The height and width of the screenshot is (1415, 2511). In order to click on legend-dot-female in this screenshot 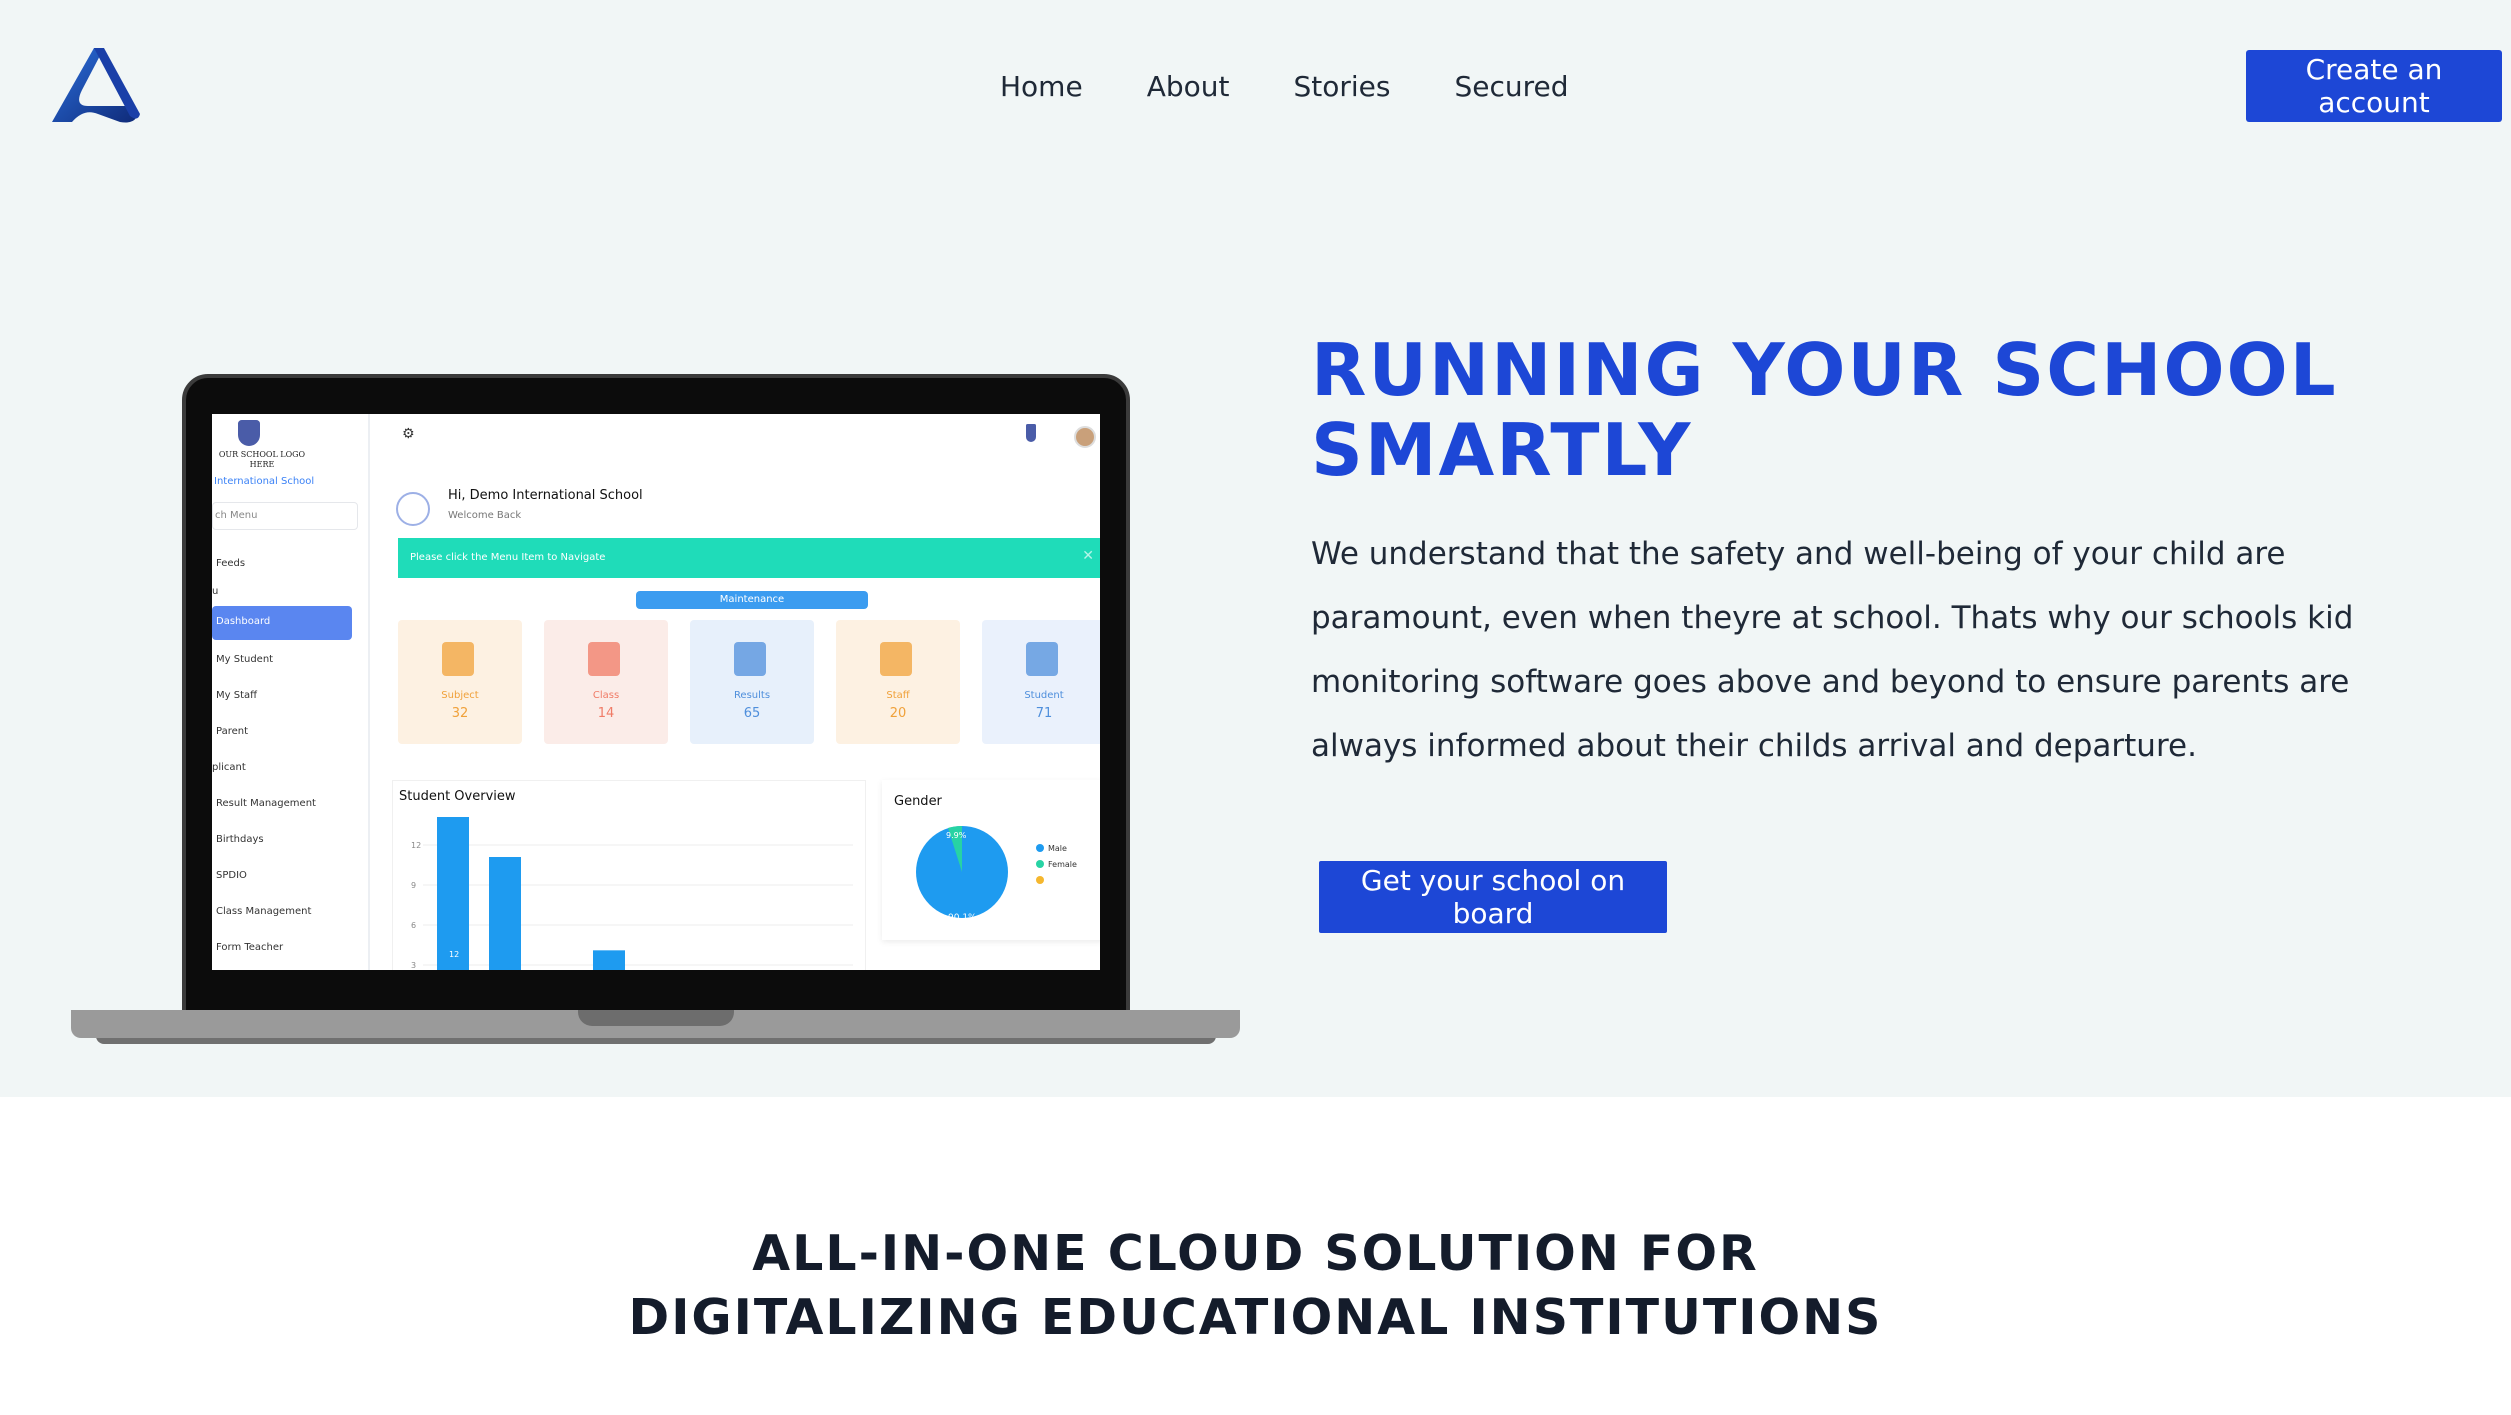, I will do `click(1040, 864)`.